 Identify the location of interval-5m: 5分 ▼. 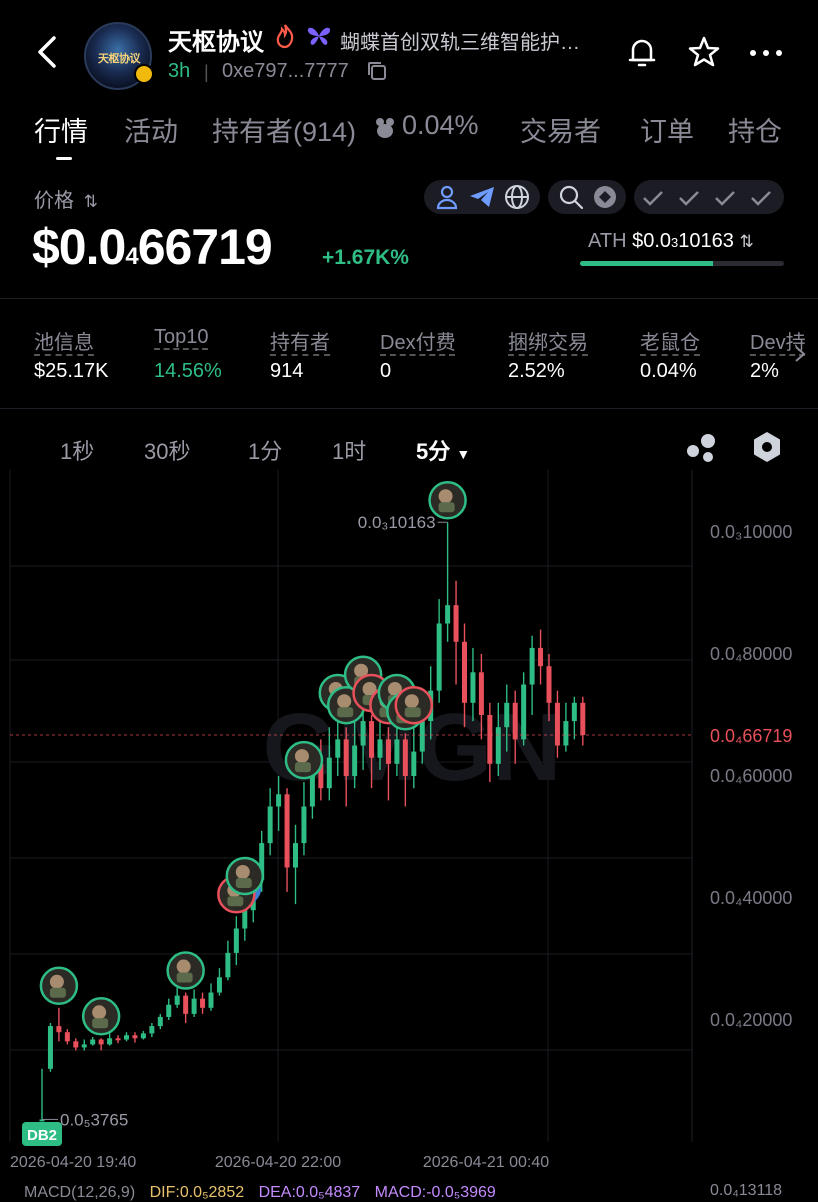
(443, 450).